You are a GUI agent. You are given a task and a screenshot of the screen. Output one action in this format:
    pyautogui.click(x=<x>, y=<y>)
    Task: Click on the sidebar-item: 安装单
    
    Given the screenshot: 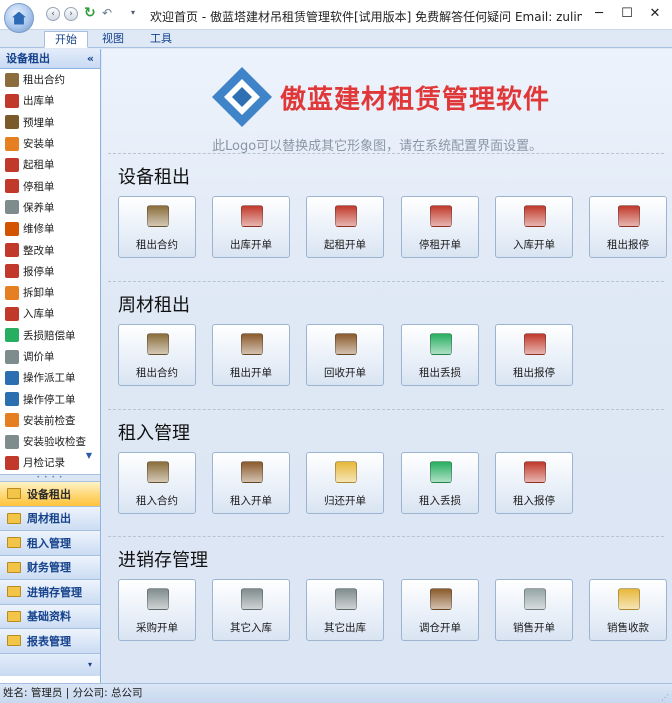 What is the action you would take?
    pyautogui.click(x=50, y=143)
    